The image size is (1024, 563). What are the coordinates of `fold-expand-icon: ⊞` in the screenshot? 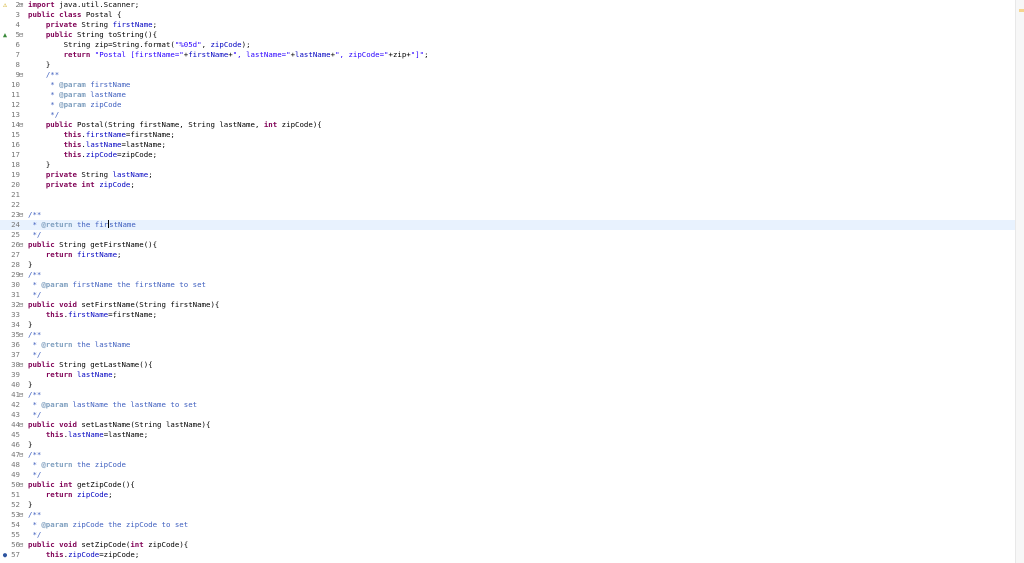 It's located at (23, 5).